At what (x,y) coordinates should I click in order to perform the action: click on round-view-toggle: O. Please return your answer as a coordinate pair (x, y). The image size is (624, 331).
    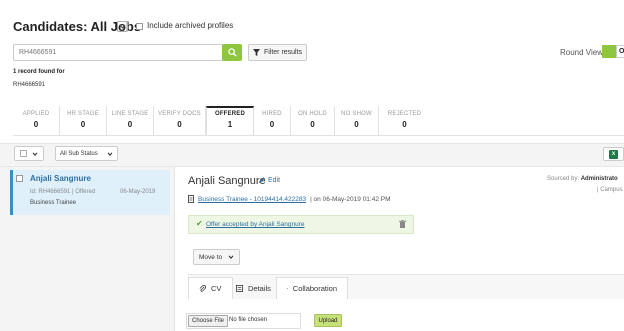
    Looking at the image, I should click on (613, 51).